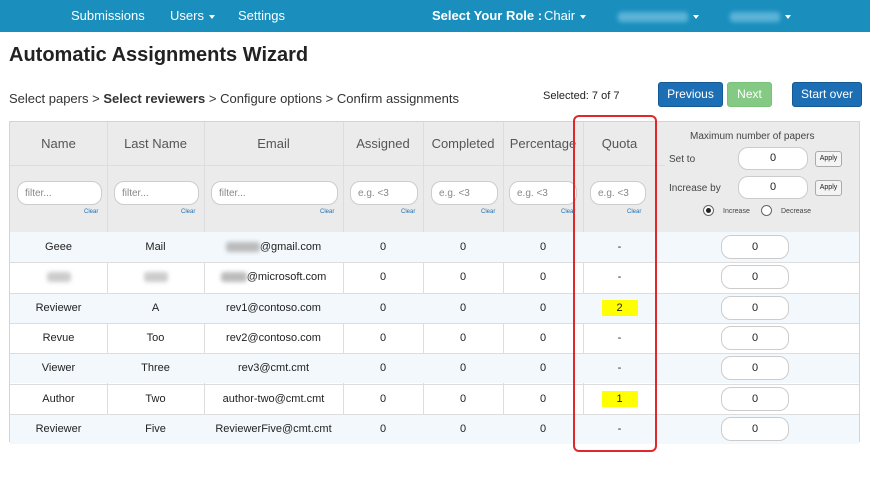 The height and width of the screenshot is (478, 870). I want to click on column-header-email: Email, so click(273, 143).